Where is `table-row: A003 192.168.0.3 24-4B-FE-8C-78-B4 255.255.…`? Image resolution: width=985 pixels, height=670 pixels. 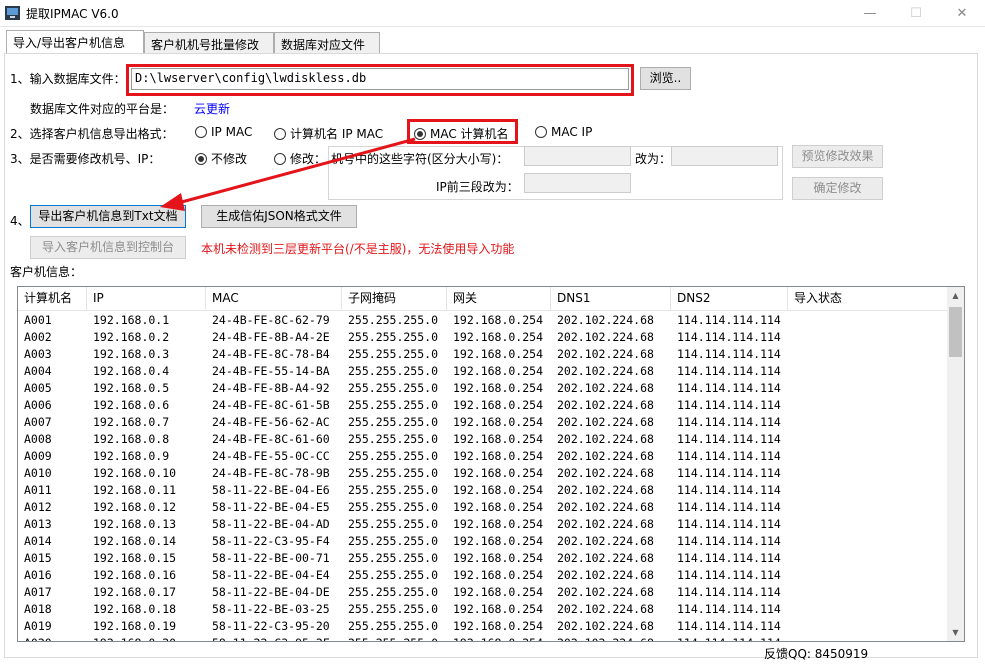 table-row: A003 192.168.0.3 24-4B-FE-8C-78-B4 255.255.… is located at coordinates (483, 354).